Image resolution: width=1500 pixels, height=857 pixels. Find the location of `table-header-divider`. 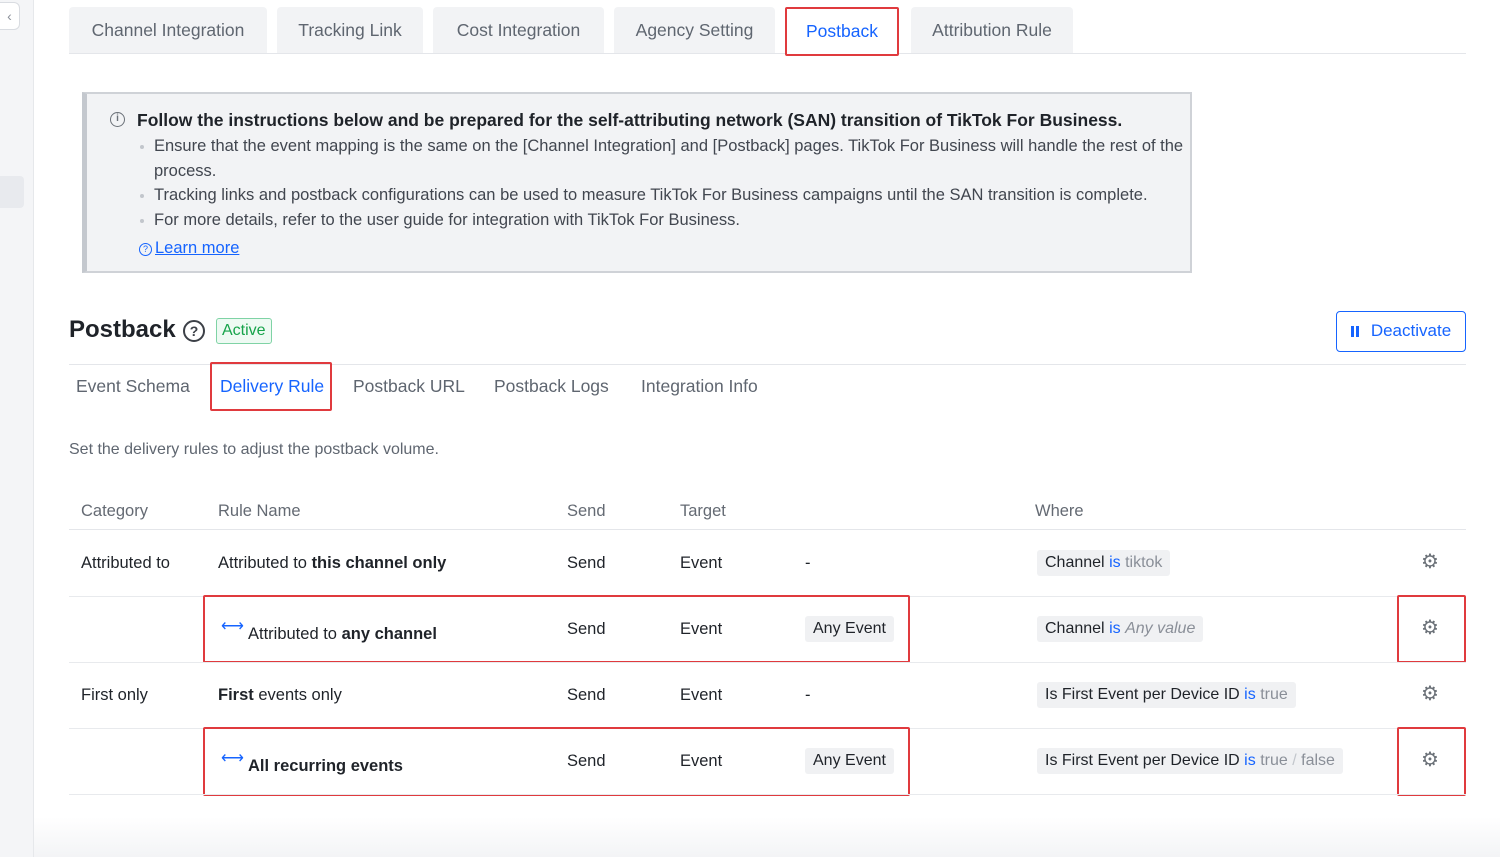

table-header-divider is located at coordinates (767, 529).